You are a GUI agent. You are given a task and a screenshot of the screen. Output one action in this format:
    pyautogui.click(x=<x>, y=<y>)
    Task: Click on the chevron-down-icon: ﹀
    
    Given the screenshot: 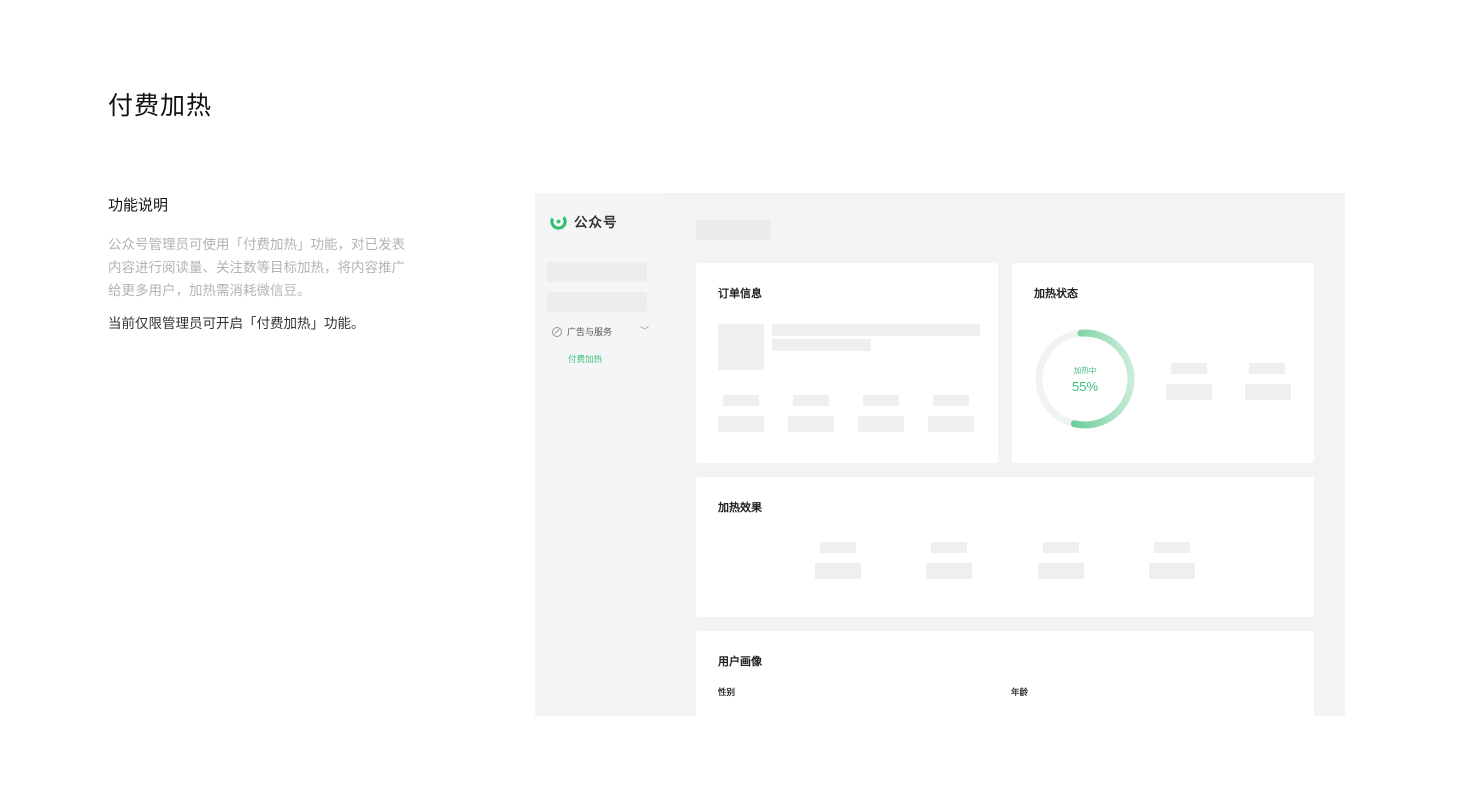 What is the action you would take?
    pyautogui.click(x=645, y=331)
    